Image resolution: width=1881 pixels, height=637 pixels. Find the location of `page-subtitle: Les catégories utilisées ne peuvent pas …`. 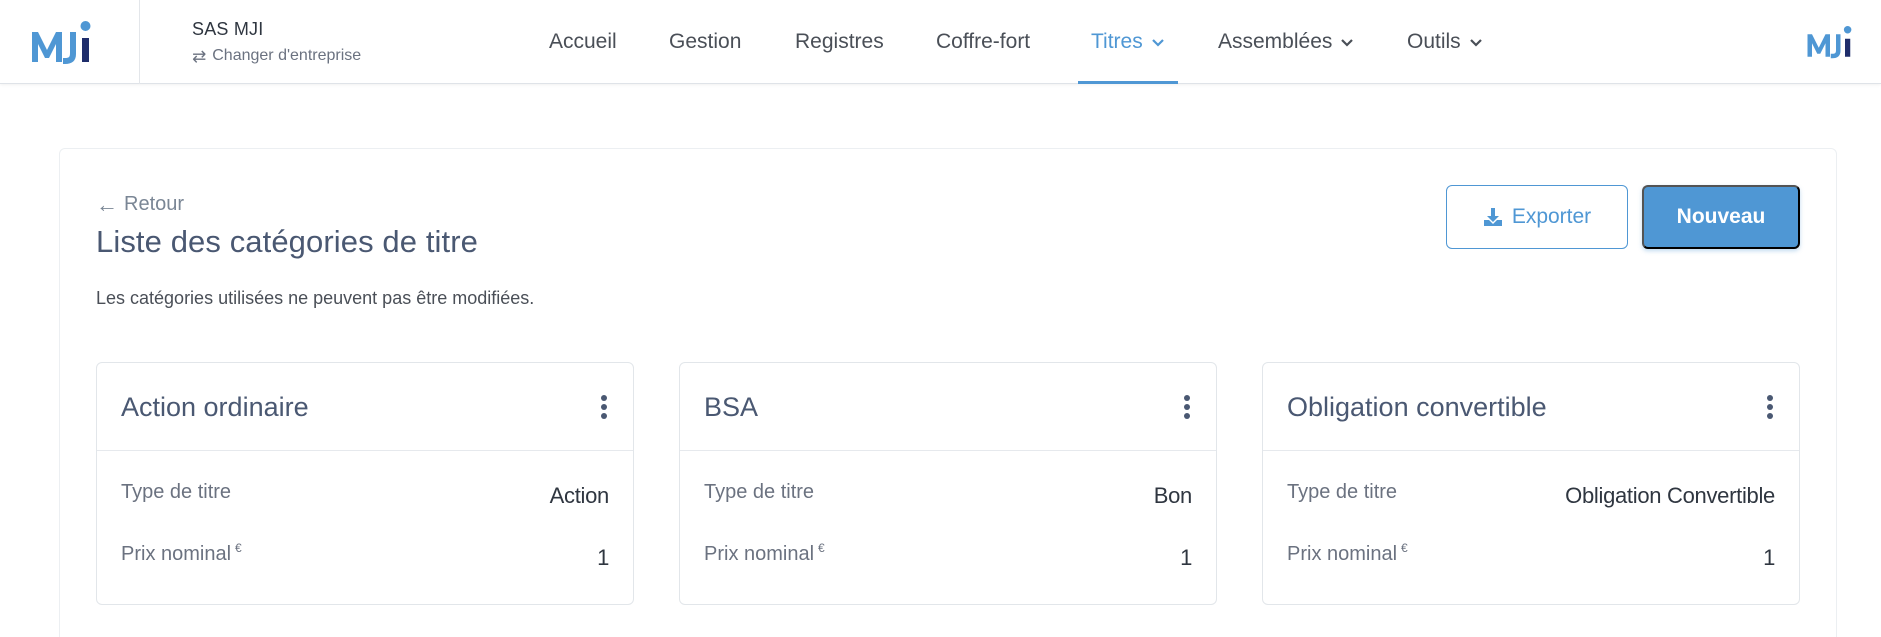

page-subtitle: Les catégories utilisées ne peuvent pas … is located at coordinates (315, 298).